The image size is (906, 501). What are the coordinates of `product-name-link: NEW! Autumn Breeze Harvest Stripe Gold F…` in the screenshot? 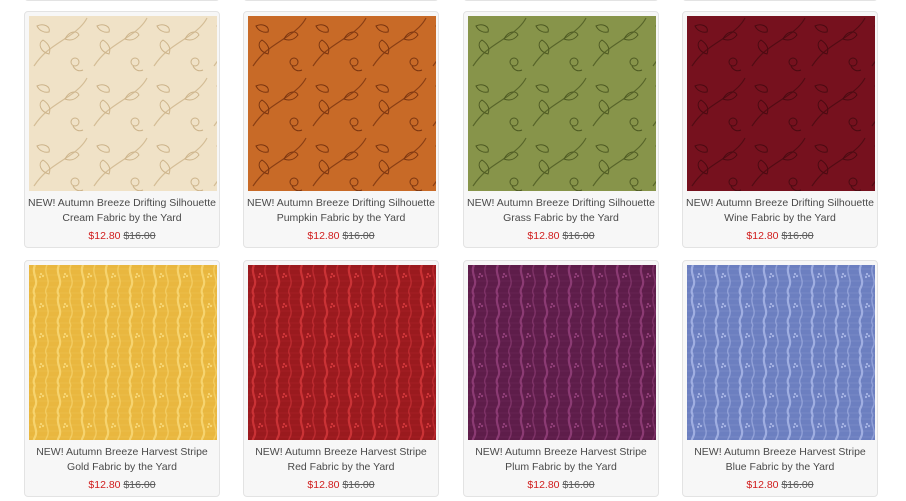 It's located at (122, 460).